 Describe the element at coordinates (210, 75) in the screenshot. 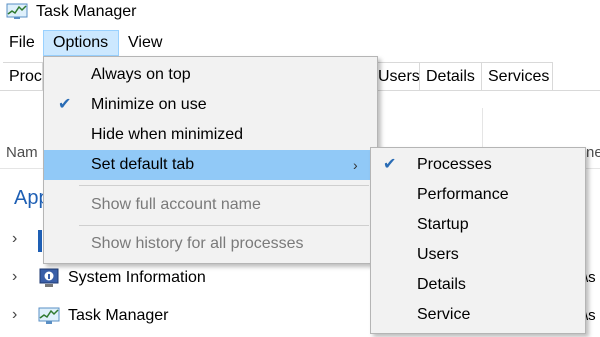

I see `menu-item-always-on-top: Always on top` at that location.